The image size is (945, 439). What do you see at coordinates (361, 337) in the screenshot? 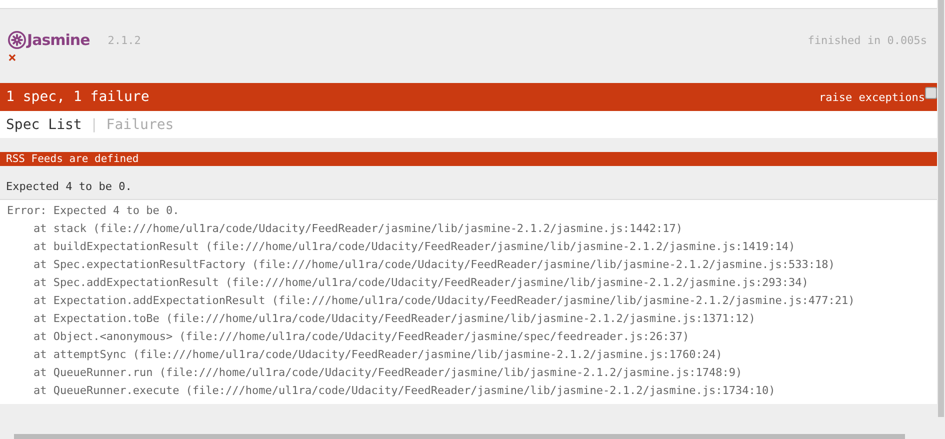
I see `stack-trace-line: at Object.<anonymous> (file:///home/ul1ra/code/Udacity/FeedReader/jasmine/spec/feedreader.js:26:37)` at bounding box center [361, 337].